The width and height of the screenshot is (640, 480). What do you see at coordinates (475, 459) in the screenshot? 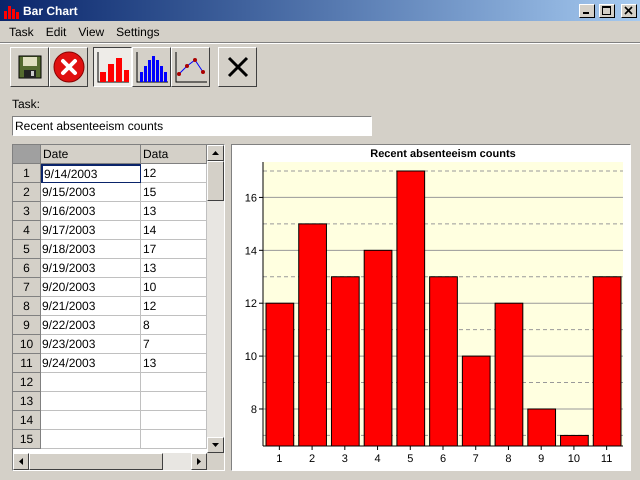
I see `x-tick-label: 7` at bounding box center [475, 459].